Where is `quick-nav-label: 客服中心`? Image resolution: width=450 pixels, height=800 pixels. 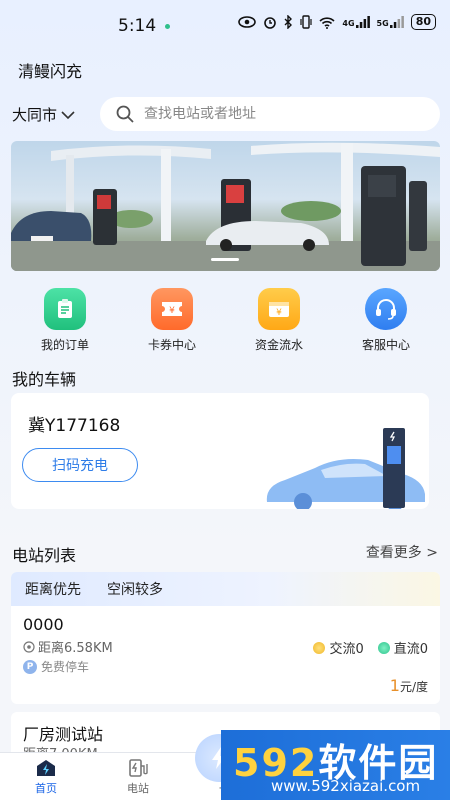
quick-nav-label: 客服中心 is located at coordinates (385, 345).